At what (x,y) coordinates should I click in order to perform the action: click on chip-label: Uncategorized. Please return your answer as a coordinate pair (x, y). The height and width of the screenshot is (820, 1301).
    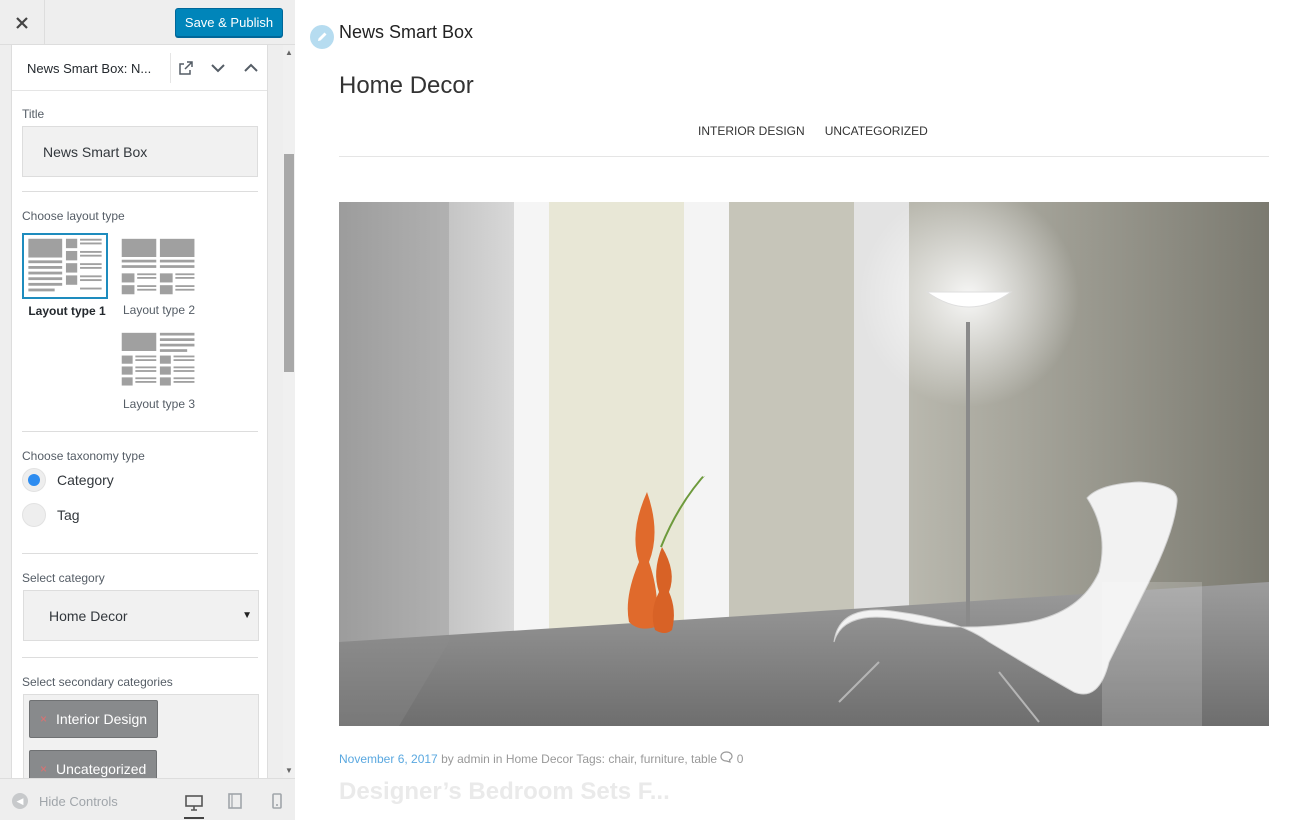
    Looking at the image, I should click on (101, 769).